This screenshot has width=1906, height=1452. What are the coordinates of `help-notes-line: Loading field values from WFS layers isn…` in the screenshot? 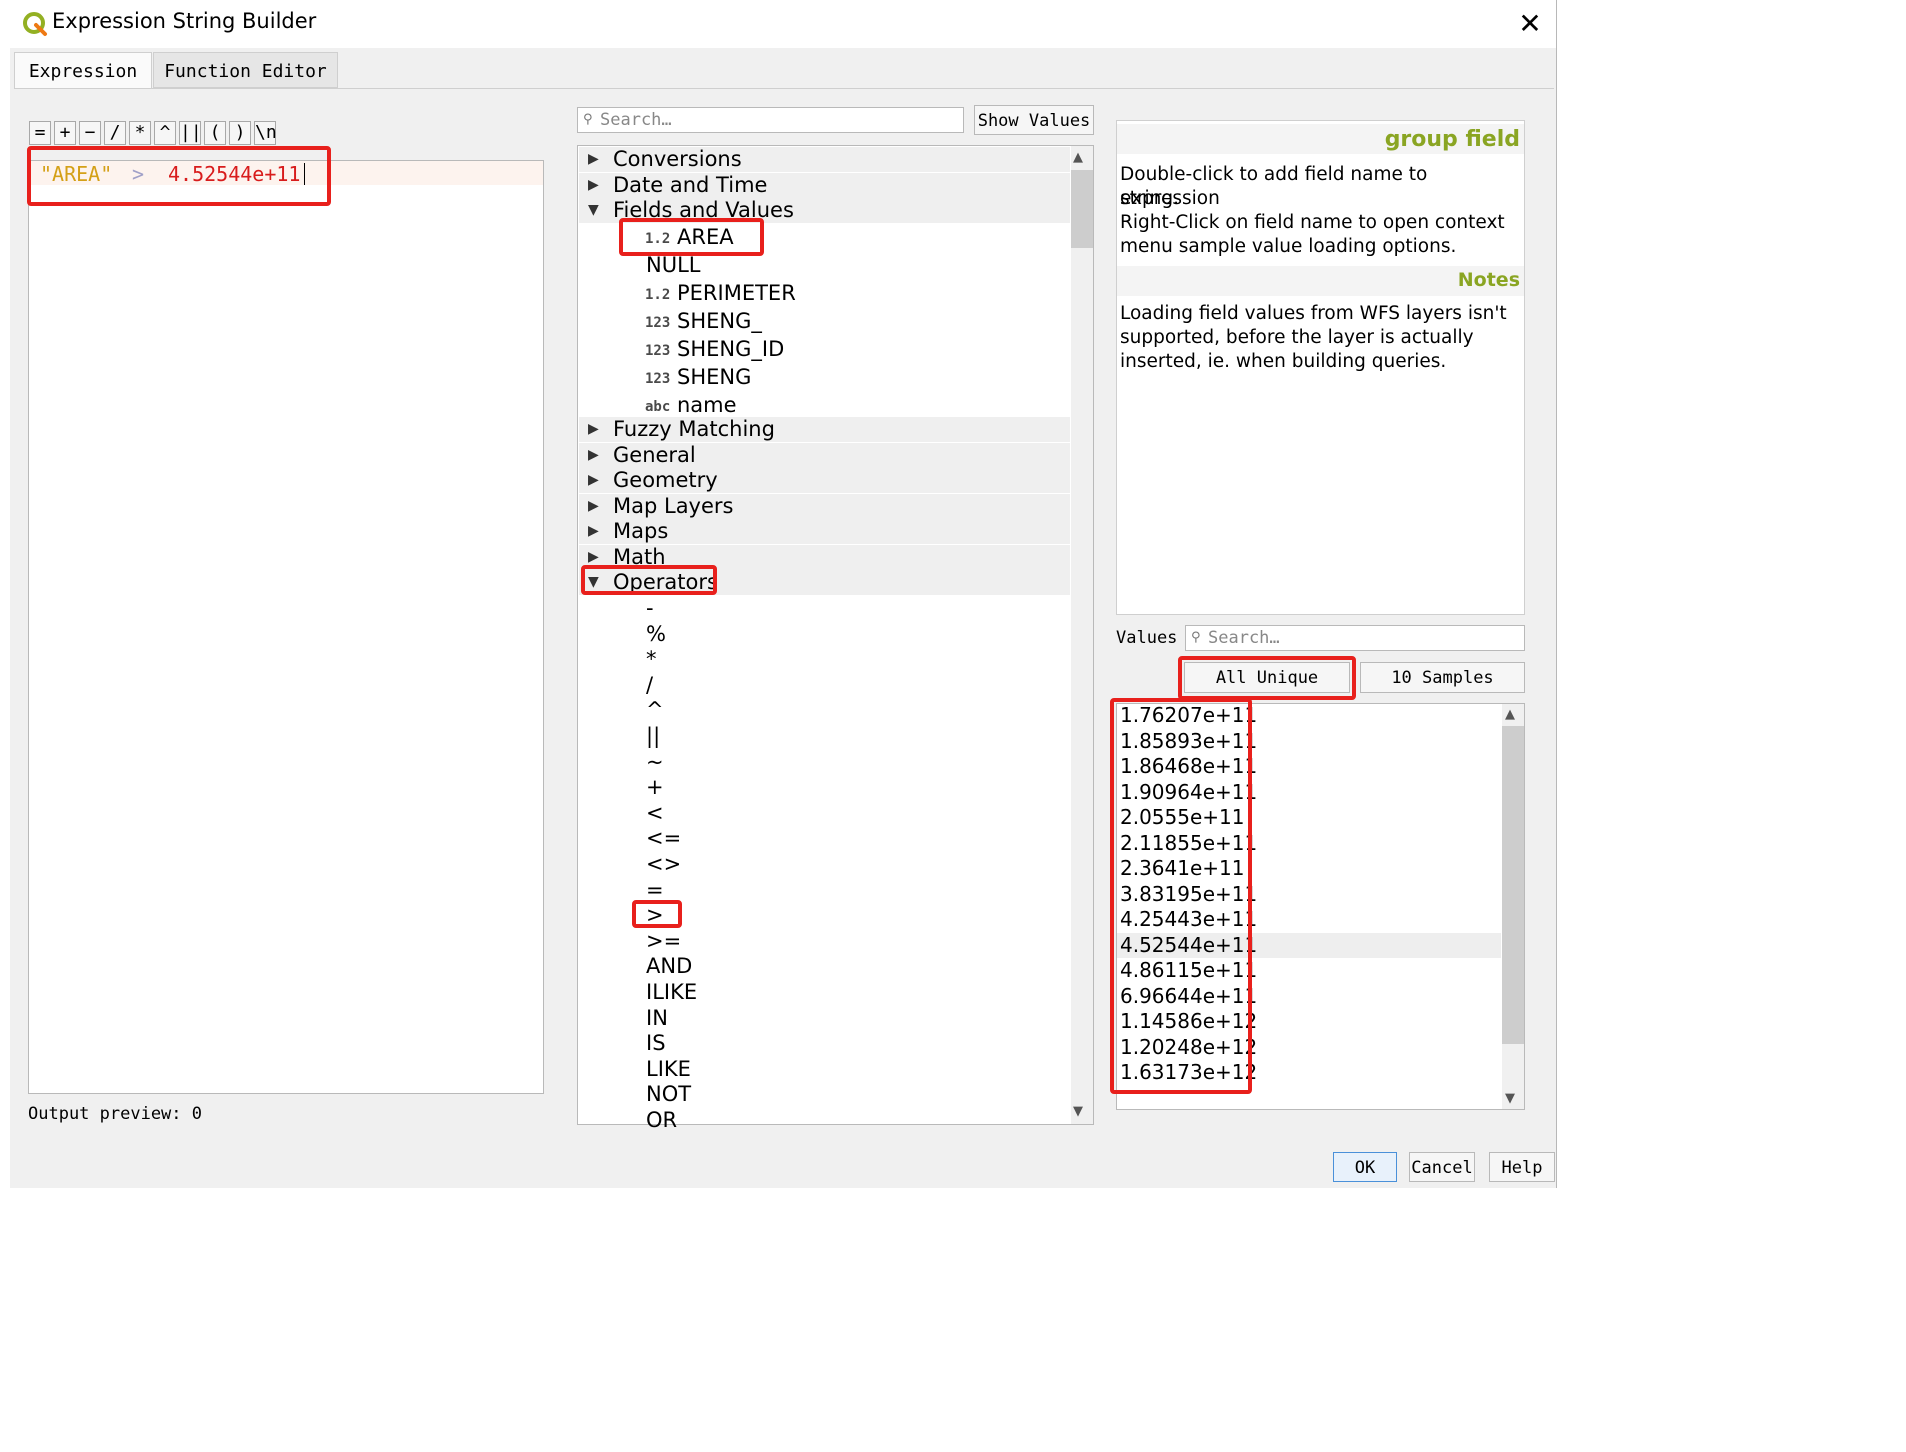 It's located at (1313, 313).